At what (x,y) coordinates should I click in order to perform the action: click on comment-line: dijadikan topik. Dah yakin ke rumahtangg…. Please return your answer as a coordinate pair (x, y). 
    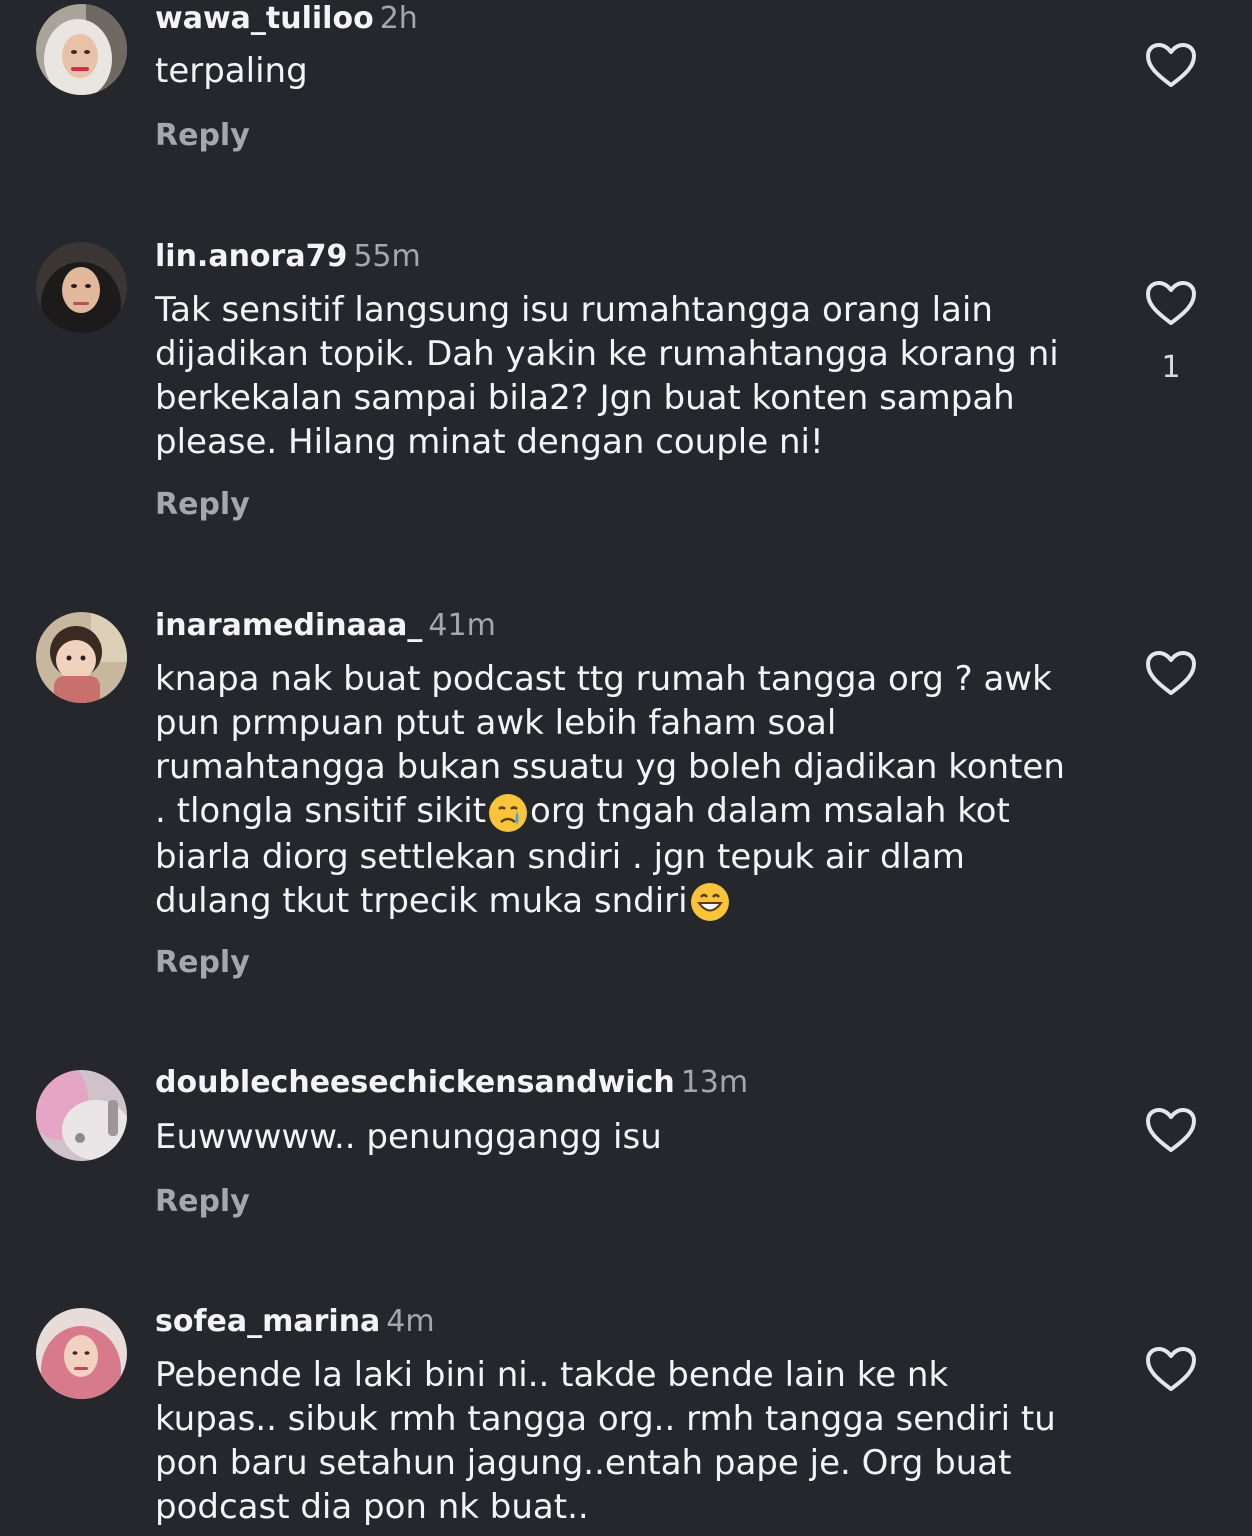
    Looking at the image, I should click on (607, 354).